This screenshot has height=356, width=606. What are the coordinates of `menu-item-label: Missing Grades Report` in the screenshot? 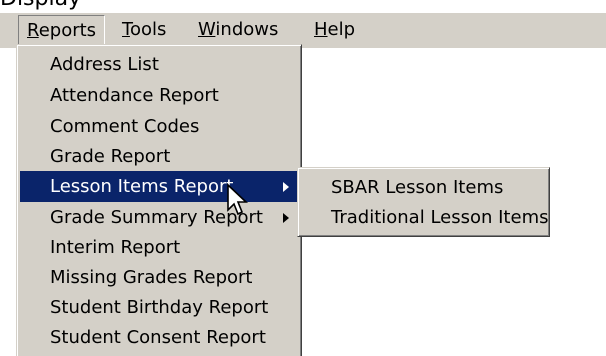 It's located at (151, 277).